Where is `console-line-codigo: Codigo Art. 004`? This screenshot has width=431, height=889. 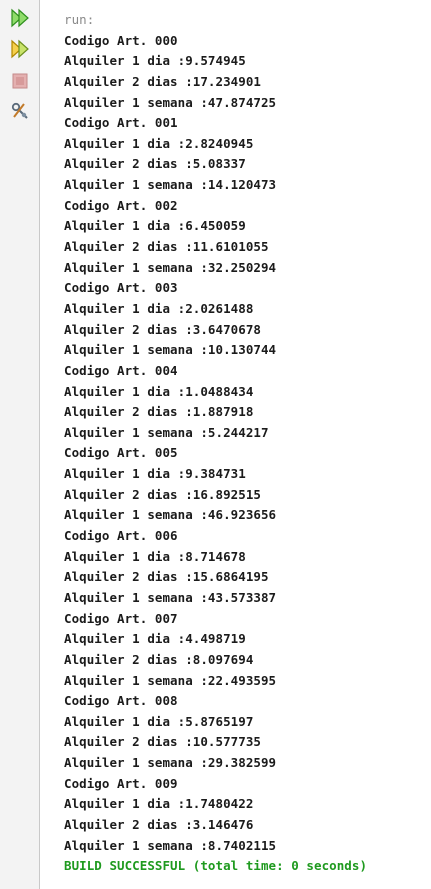
console-line-codigo: Codigo Art. 004 is located at coordinates (121, 370).